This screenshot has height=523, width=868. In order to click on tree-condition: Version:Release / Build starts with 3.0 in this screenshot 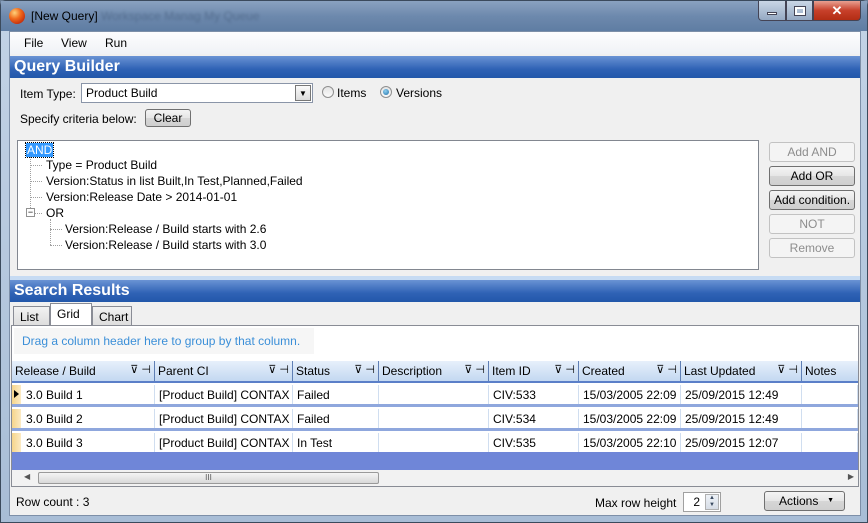, I will do `click(165, 245)`.